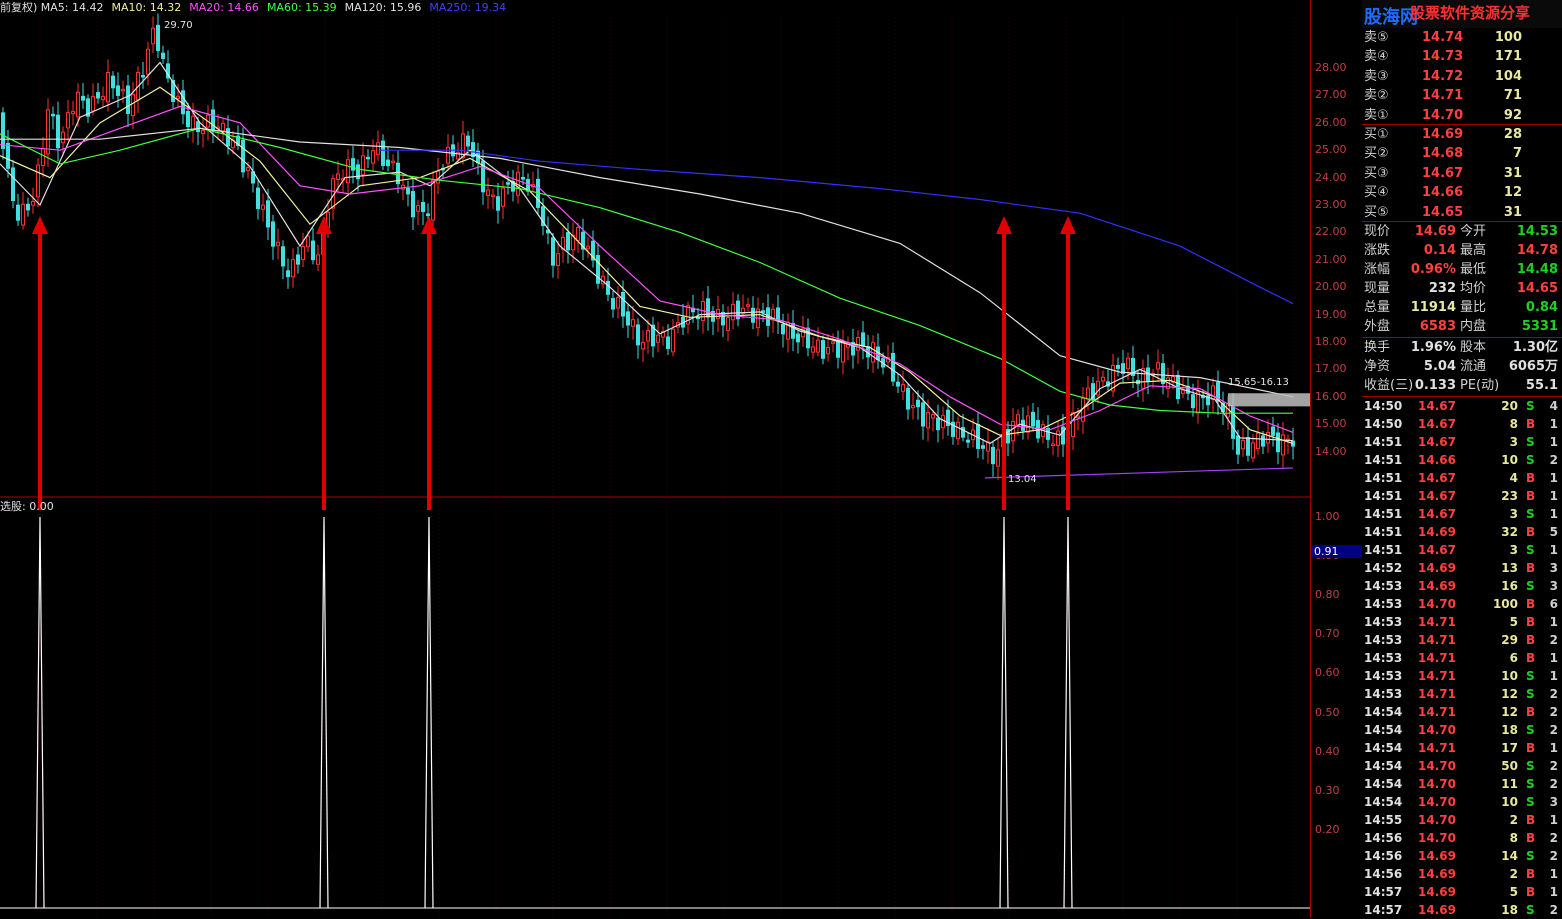 This screenshot has width=1562, height=919. What do you see at coordinates (1439, 366) in the screenshot?
I see `field-value: 5.04` at bounding box center [1439, 366].